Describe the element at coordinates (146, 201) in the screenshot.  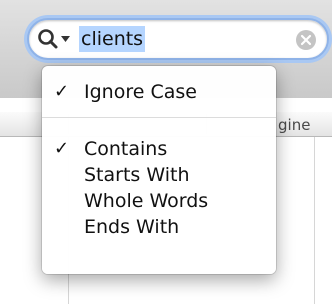
I see `menu-item-label: Whole Words` at that location.